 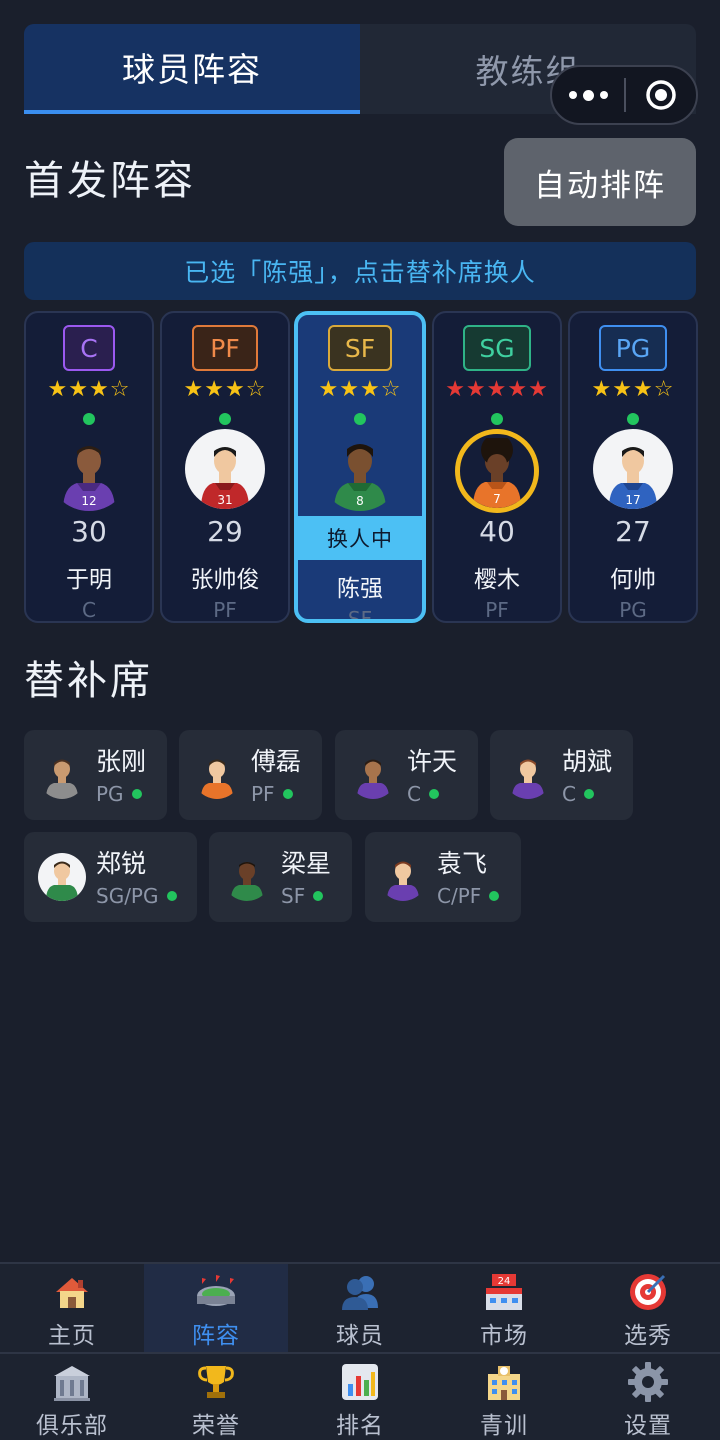 What do you see at coordinates (360, 348) in the screenshot?
I see `position-badge: SF` at bounding box center [360, 348].